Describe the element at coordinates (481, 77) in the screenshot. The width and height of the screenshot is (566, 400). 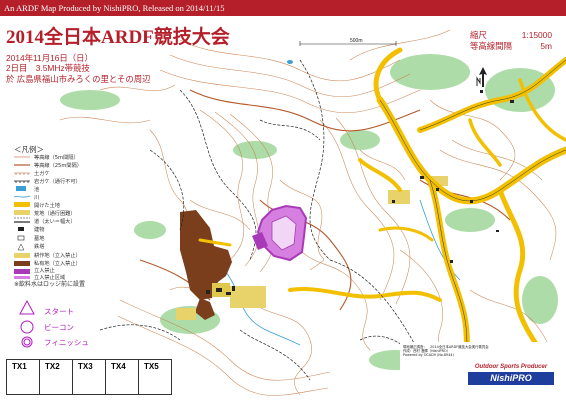
I see `north-arrow-icon` at that location.